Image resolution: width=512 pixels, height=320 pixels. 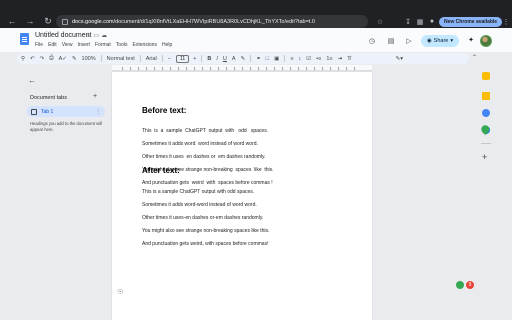 What do you see at coordinates (194, 59) in the screenshot?
I see `increase-font-size-icon: +` at bounding box center [194, 59].